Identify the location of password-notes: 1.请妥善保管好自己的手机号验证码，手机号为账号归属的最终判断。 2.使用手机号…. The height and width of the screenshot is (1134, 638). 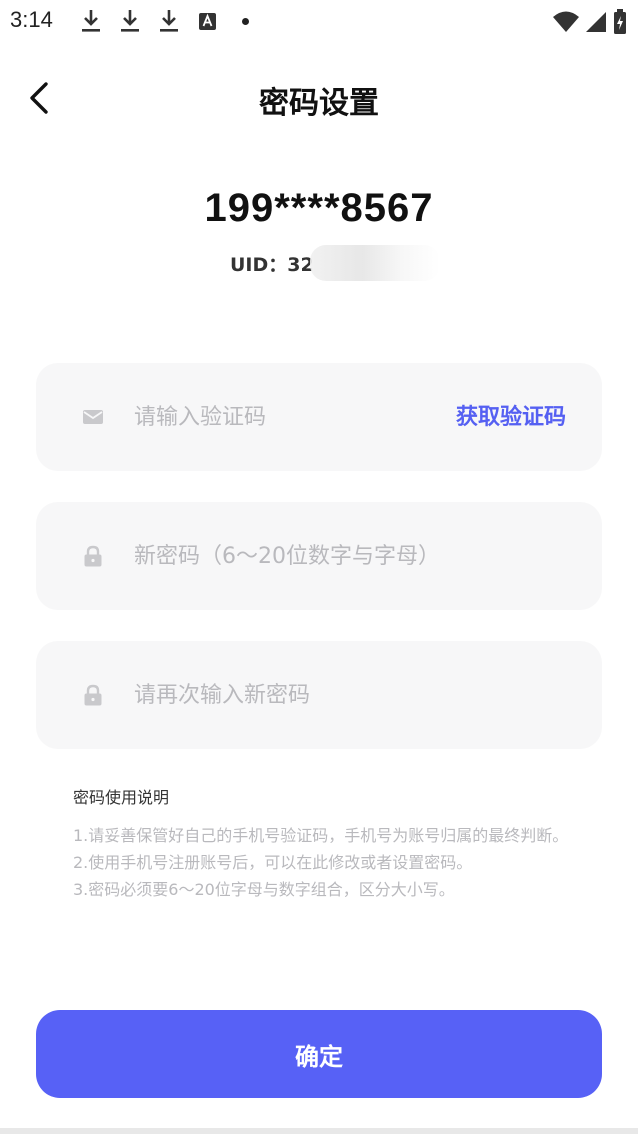
(333, 862).